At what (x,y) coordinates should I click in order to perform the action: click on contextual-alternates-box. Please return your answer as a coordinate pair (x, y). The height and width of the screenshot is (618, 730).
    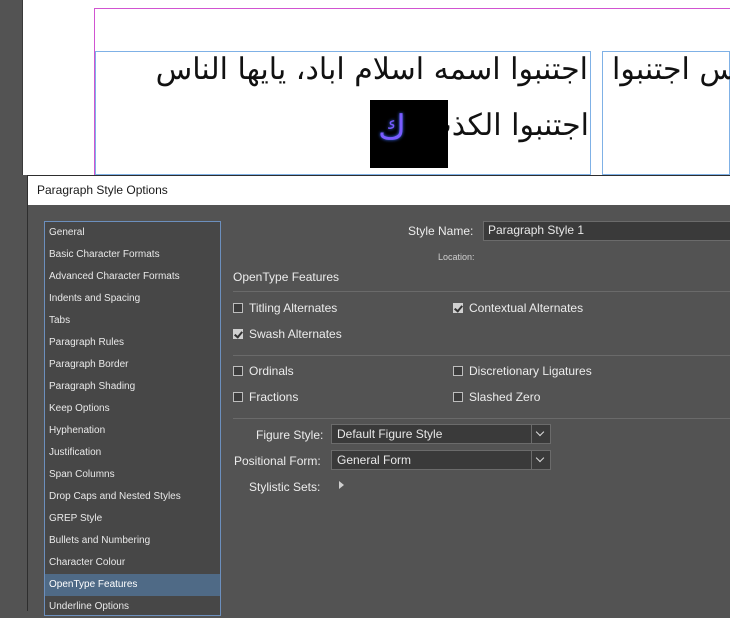
    Looking at the image, I should click on (458, 308).